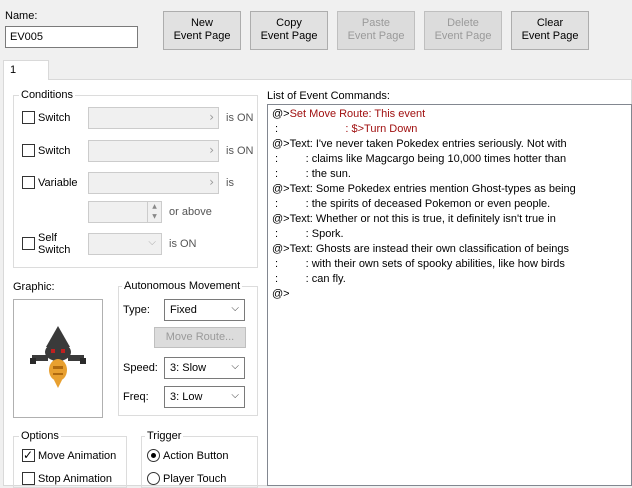  I want to click on ghost-sprite-icon, so click(58, 357).